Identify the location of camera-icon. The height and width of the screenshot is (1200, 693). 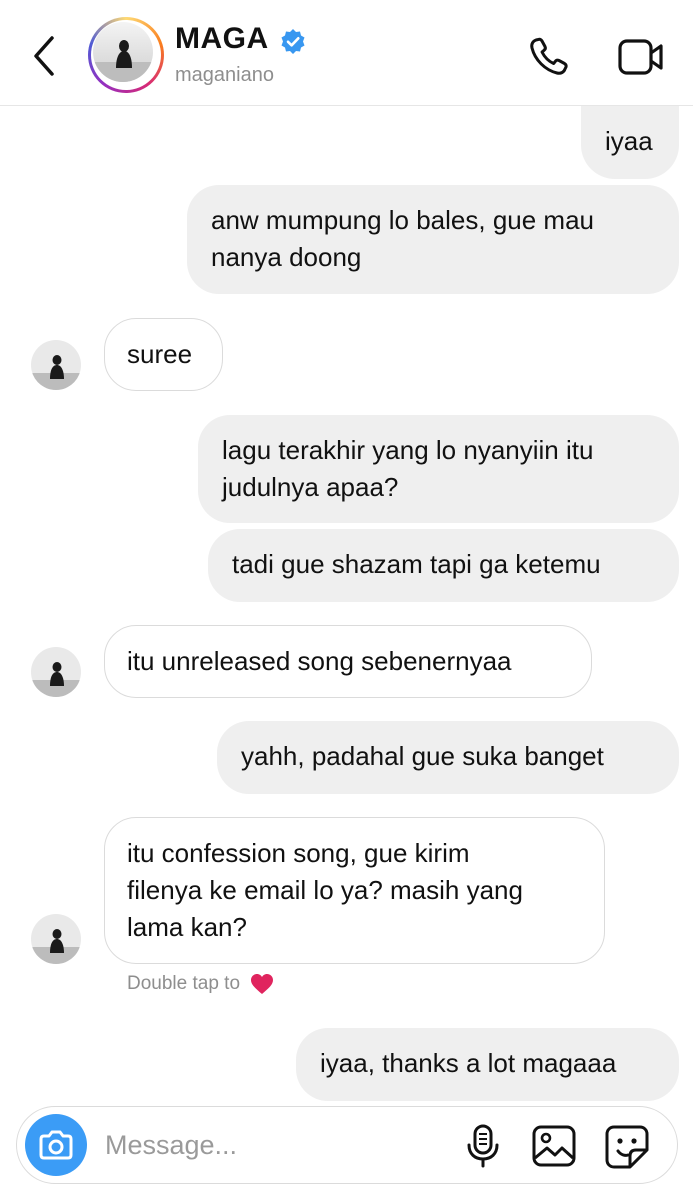
(56, 1145).